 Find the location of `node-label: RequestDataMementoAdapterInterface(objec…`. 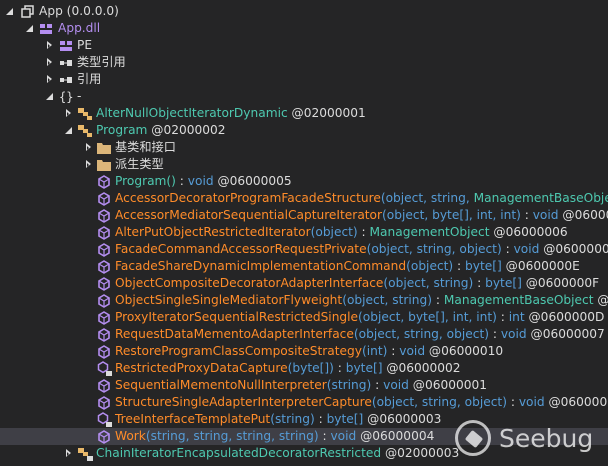

node-label: RequestDataMementoAdapterInterface(objec… is located at coordinates (360, 334).